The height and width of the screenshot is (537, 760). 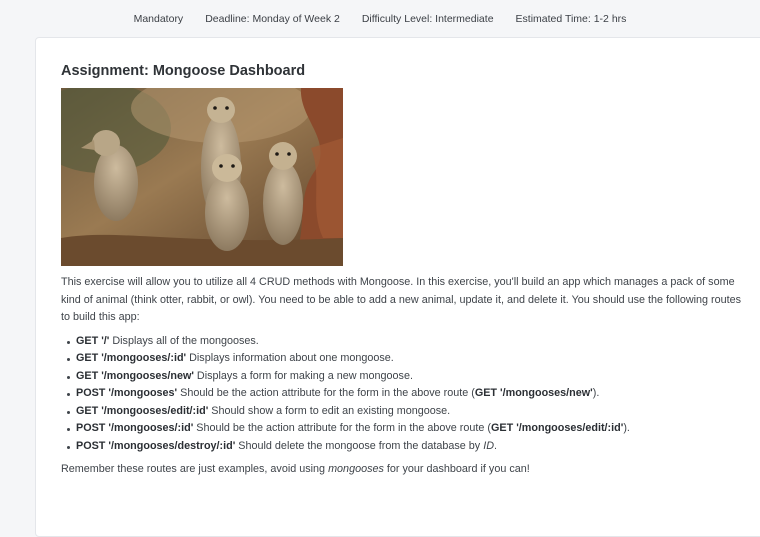 I want to click on route-code: POST '/mongooses/:id', so click(x=135, y=428).